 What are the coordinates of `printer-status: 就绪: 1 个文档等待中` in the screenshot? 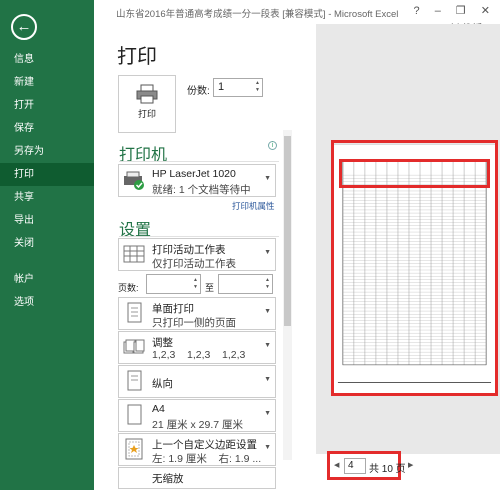 It's located at (201, 190).